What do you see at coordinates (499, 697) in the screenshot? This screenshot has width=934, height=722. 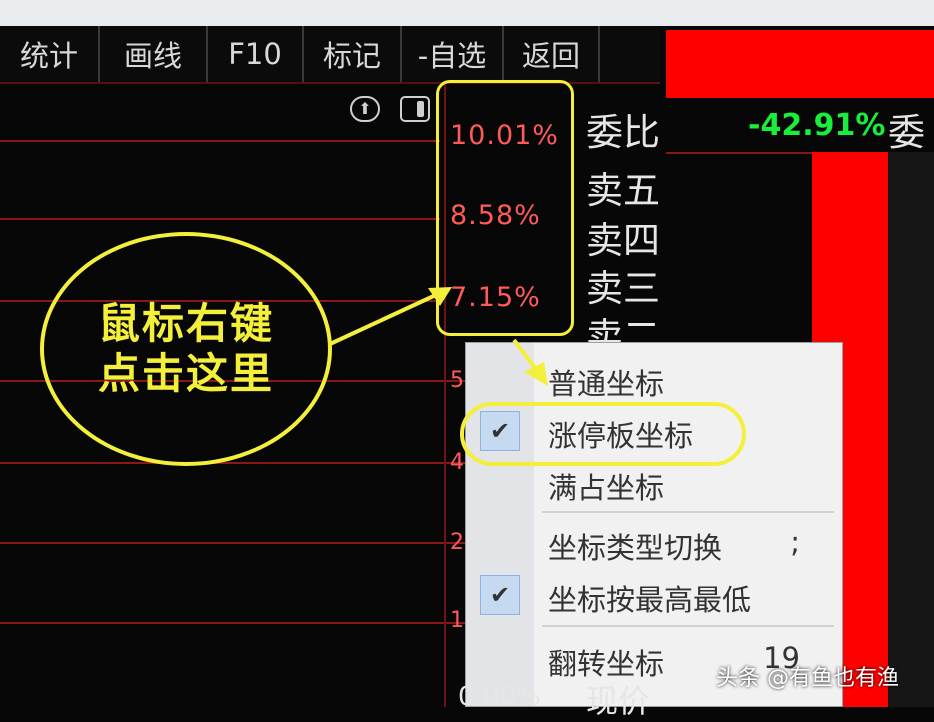 I see `price-axis-bottom-label: 0.00%` at bounding box center [499, 697].